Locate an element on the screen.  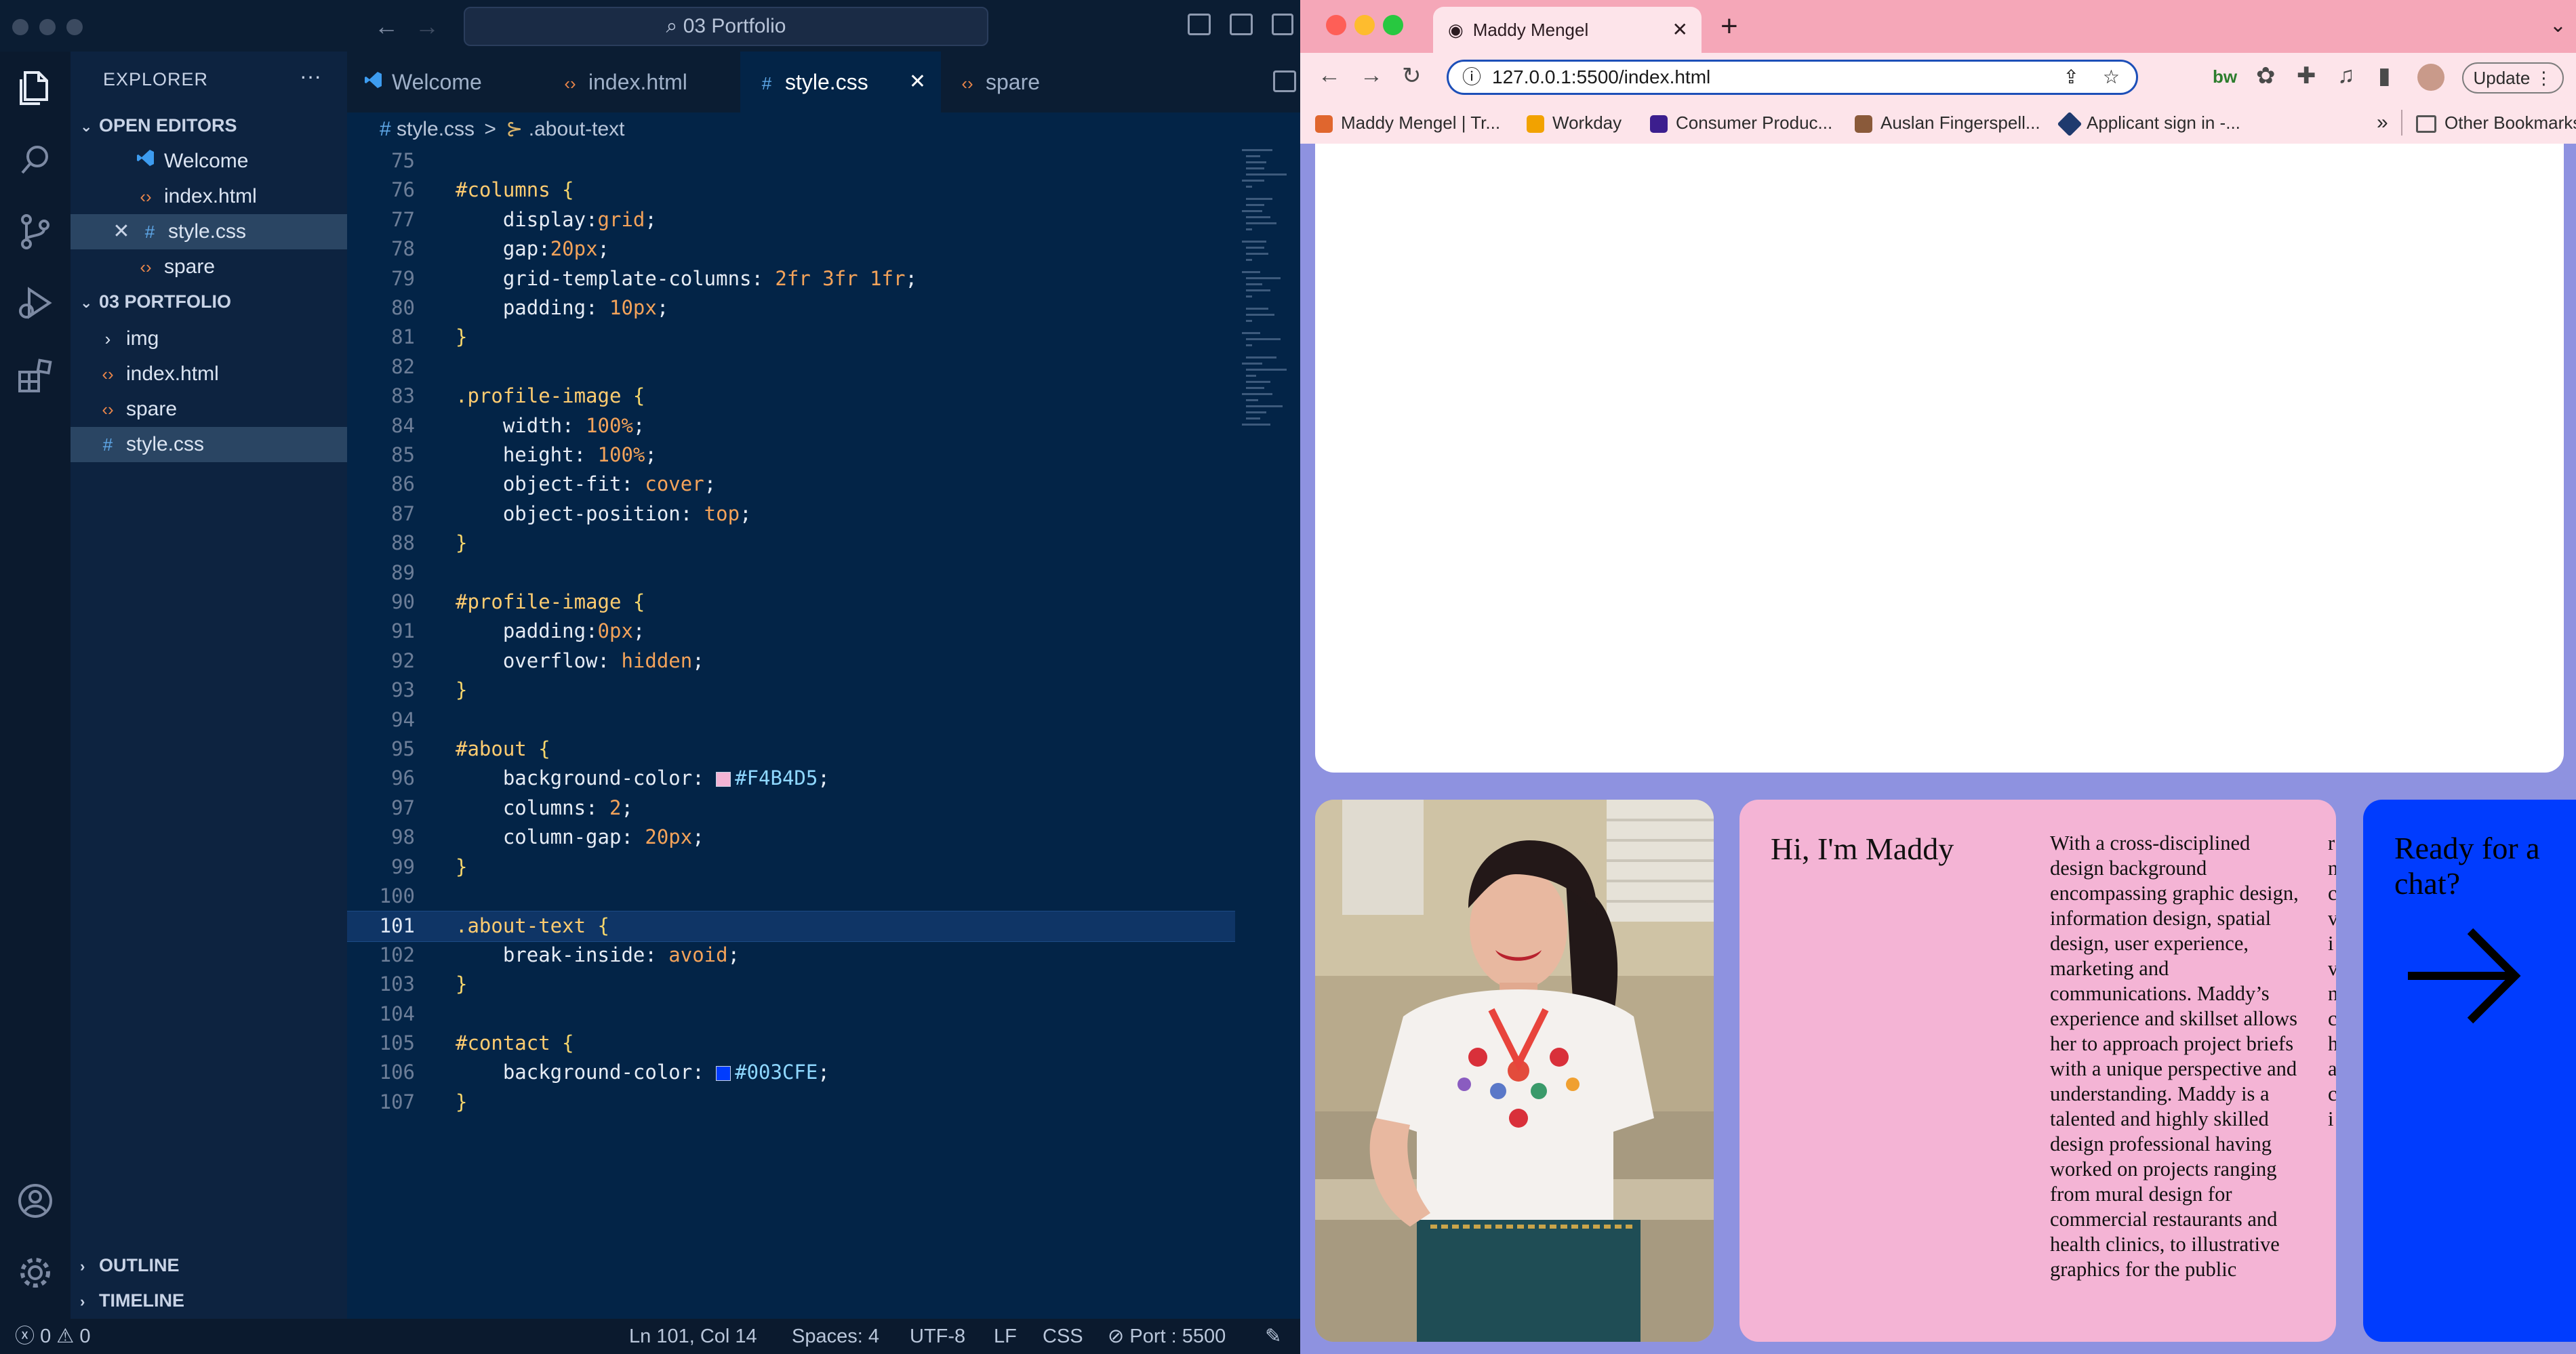
search-icon is located at coordinates (35, 160).